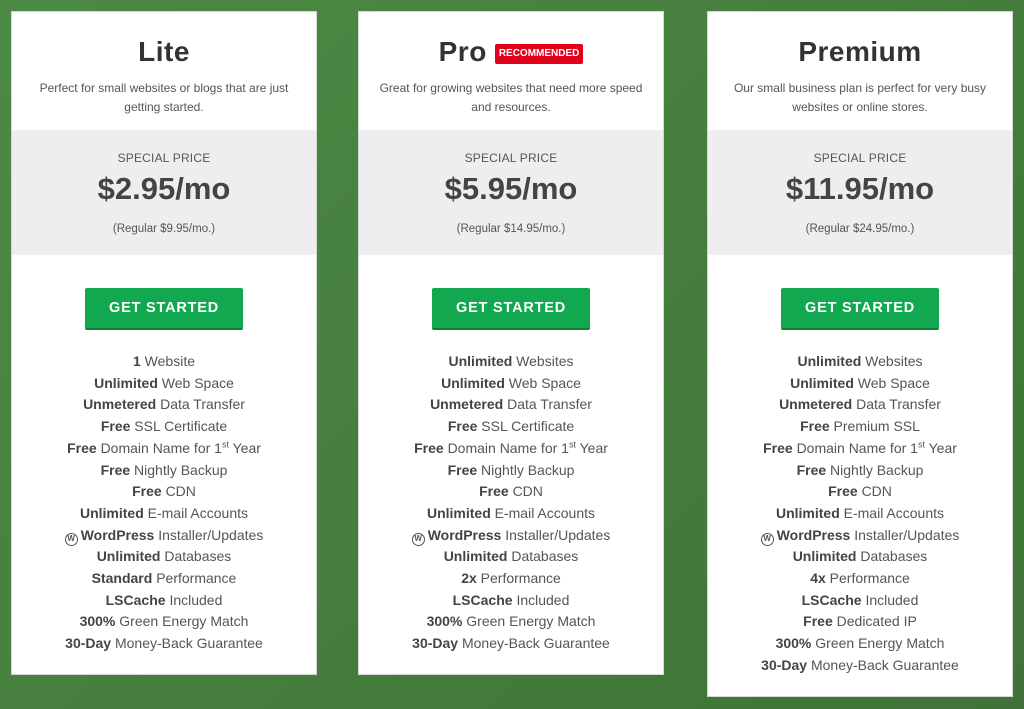 This screenshot has height=709, width=1024. Describe the element at coordinates (164, 188) in the screenshot. I see `plan-price: $2.95/mo` at that location.